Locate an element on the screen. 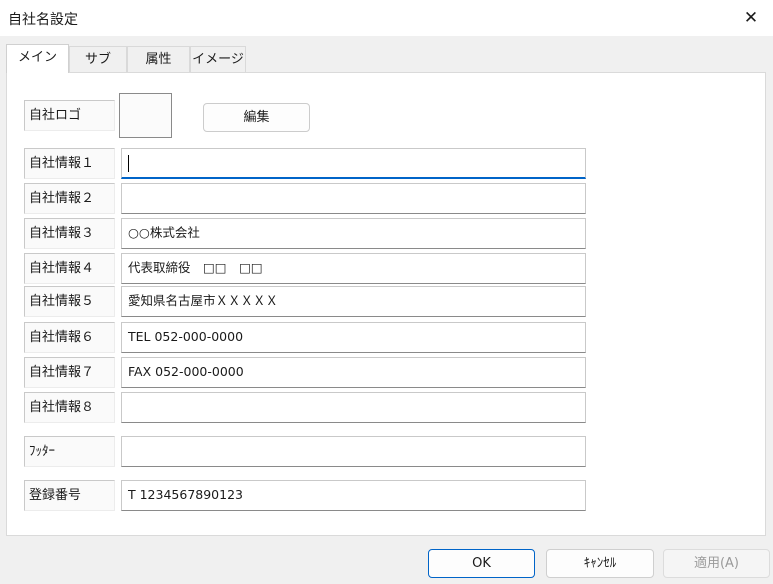 The width and height of the screenshot is (773, 584). logo-preview is located at coordinates (145, 115).